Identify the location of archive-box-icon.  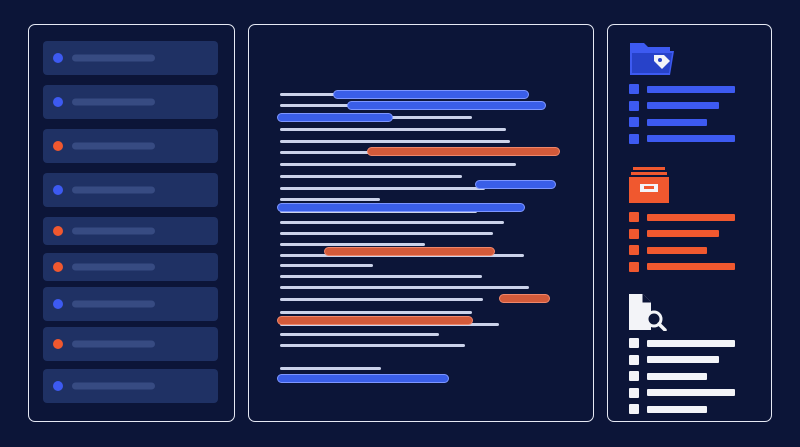
(649, 185).